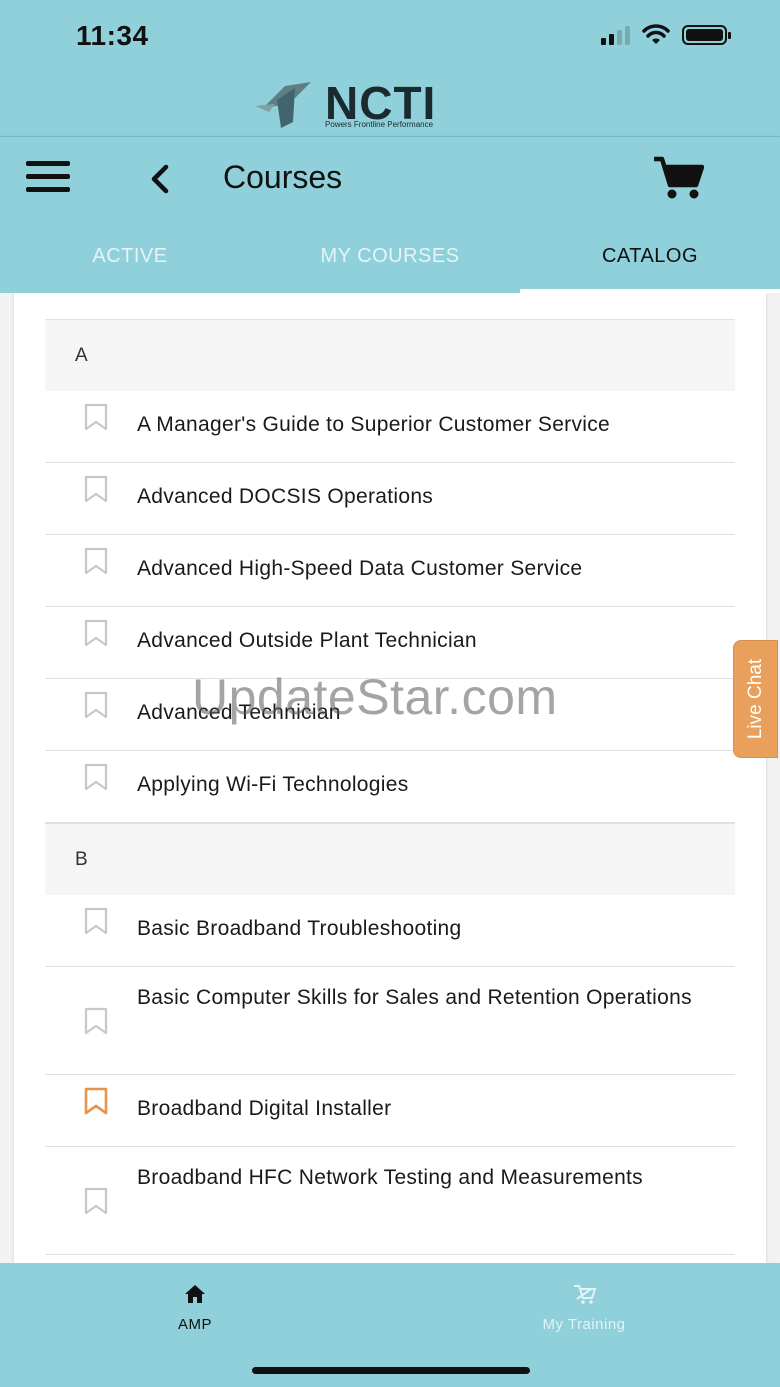  Describe the element at coordinates (283, 177) in the screenshot. I see `page-title: Courses` at that location.